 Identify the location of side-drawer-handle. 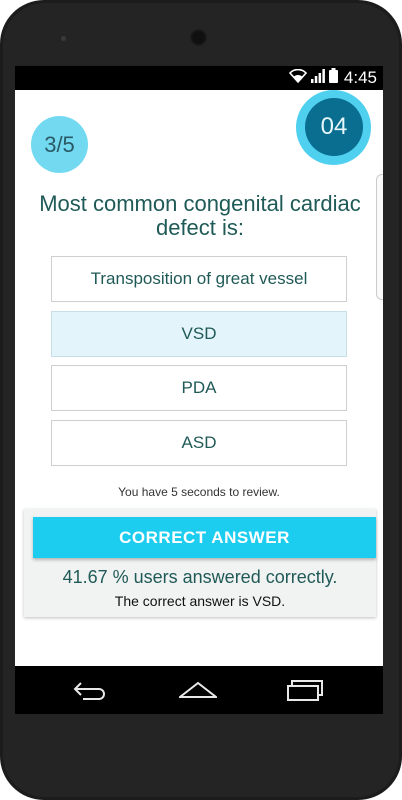
(379, 237).